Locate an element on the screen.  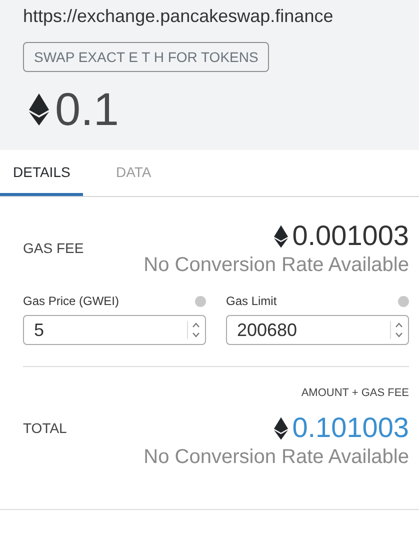
tab: DETAILS is located at coordinates (41, 173).